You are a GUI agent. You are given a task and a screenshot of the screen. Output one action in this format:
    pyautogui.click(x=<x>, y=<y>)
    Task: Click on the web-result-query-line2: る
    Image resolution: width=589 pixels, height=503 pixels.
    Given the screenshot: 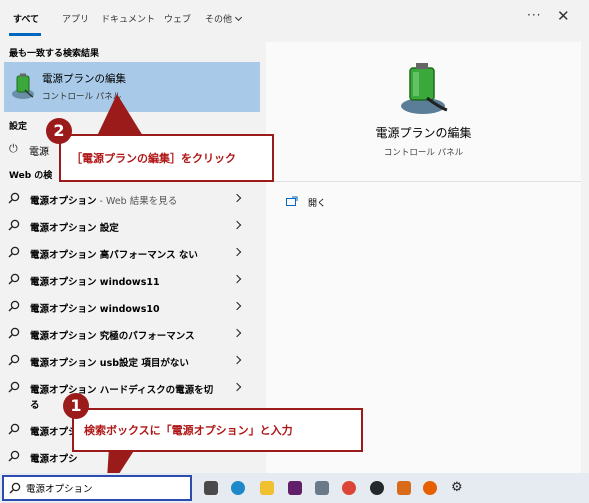 What is the action you would take?
    pyautogui.click(x=35, y=405)
    